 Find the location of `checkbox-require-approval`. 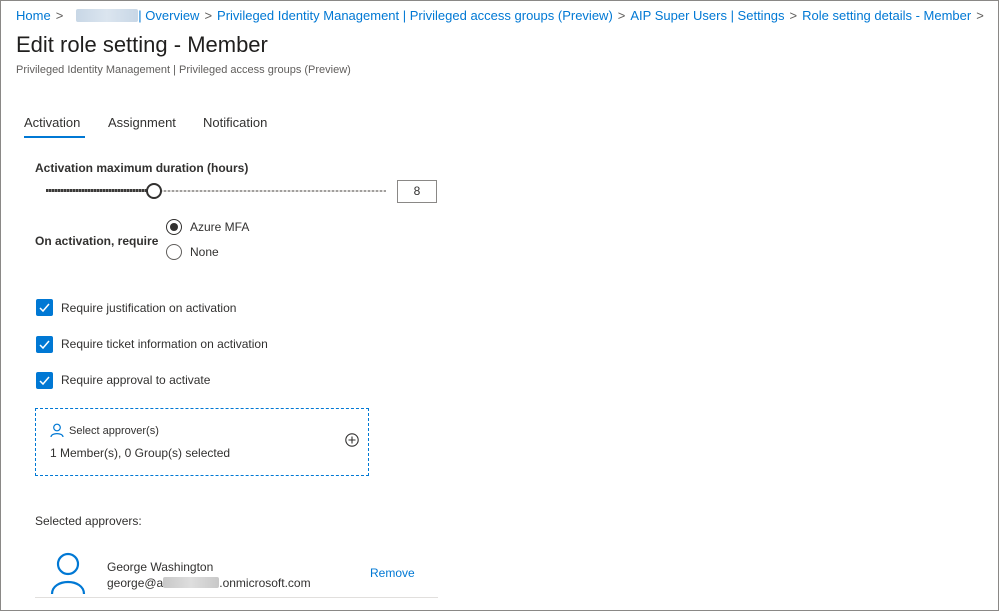

checkbox-require-approval is located at coordinates (44, 380).